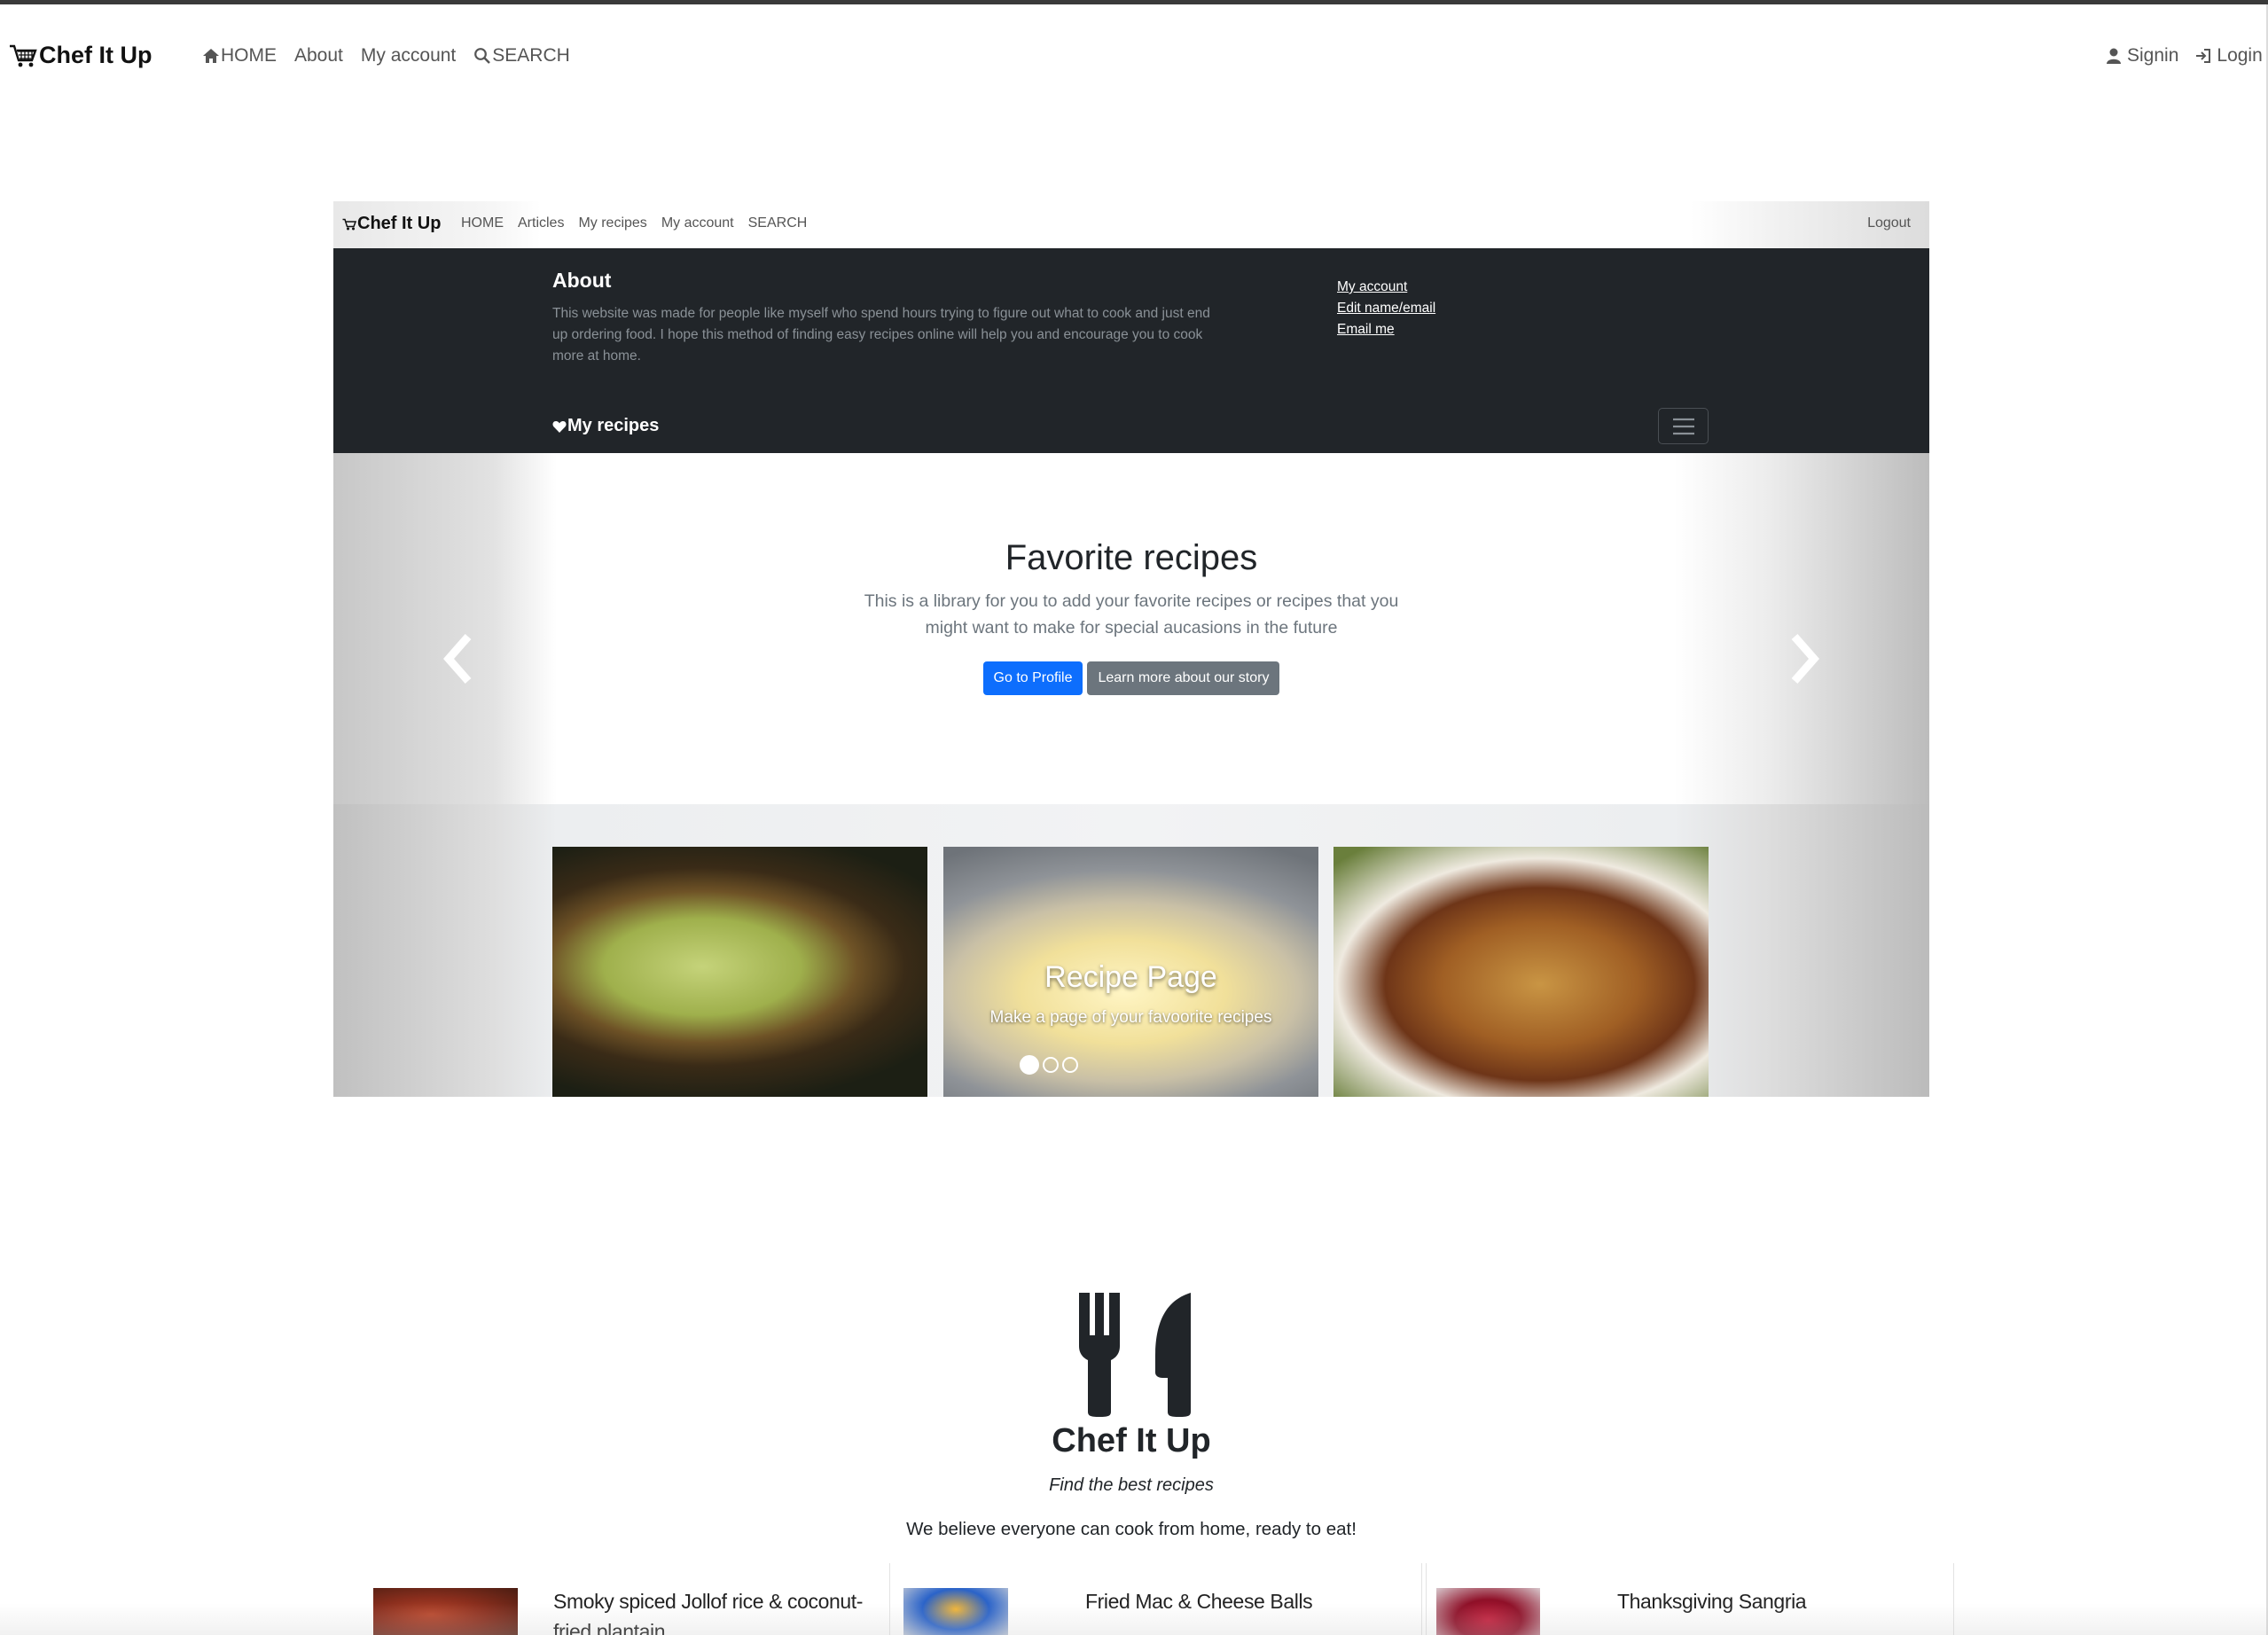 The image size is (2268, 1635). Describe the element at coordinates (531, 55) in the screenshot. I see `nav-search-label: SEARCH` at that location.